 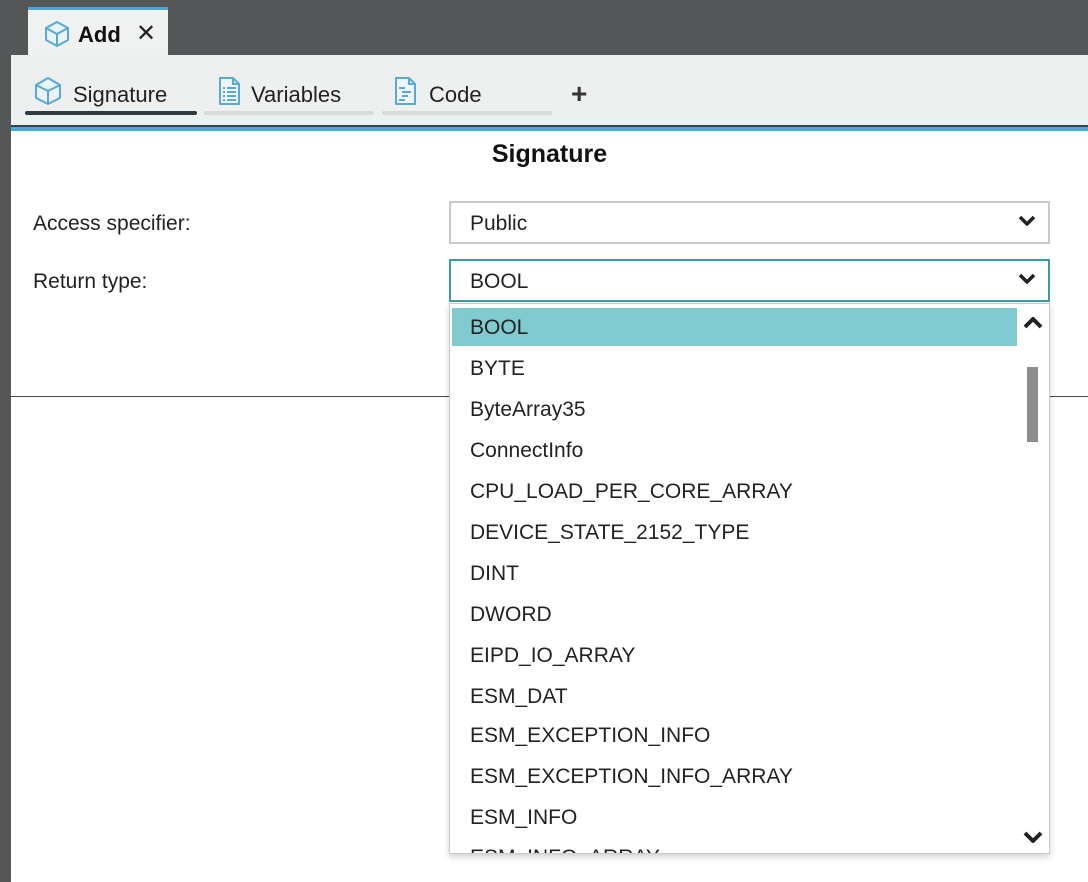 I want to click on dropdown-option: DEVICE_STATE_2152_TYPE, so click(x=734, y=532).